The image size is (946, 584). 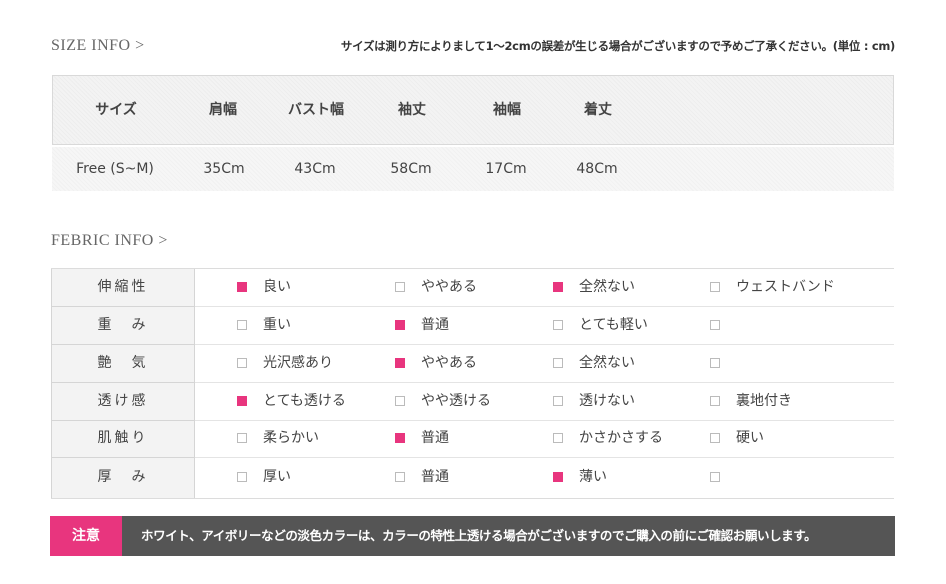 What do you see at coordinates (472, 438) in the screenshot?
I see `fabric-row: 肌触り 柔らかい 普通 かさかさする 硬い` at bounding box center [472, 438].